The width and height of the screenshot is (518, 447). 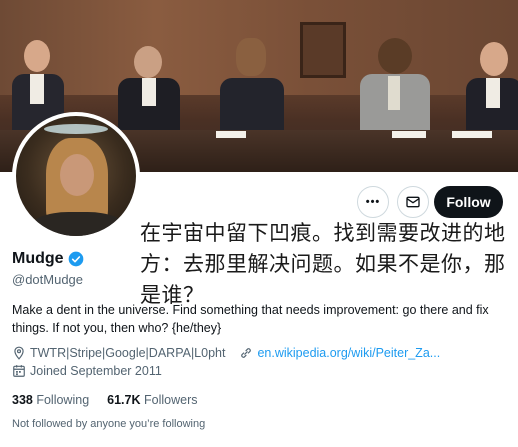 I want to click on message-button, so click(x=413, y=202).